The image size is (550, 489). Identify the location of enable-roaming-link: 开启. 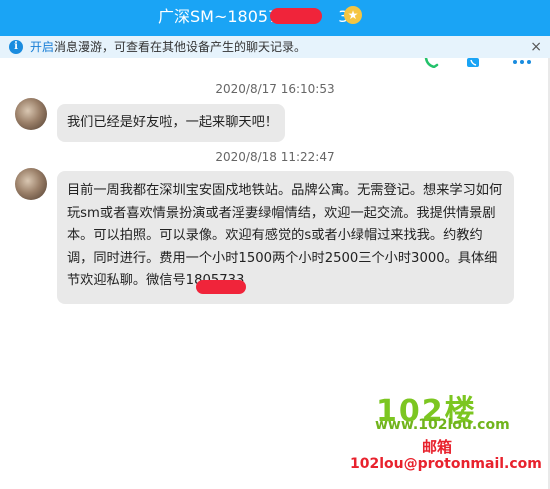
(42, 47).